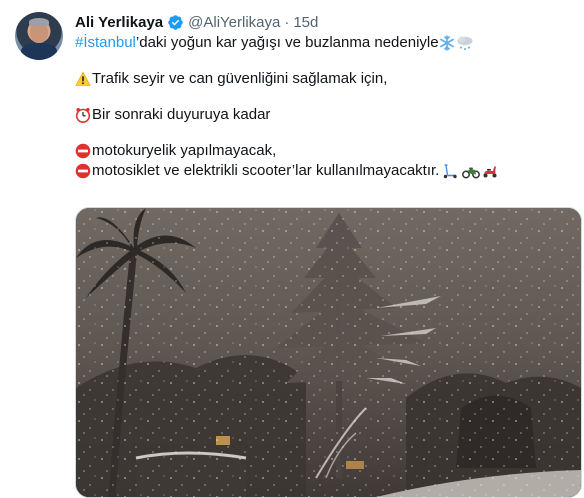 The image size is (584, 498). What do you see at coordinates (175, 22) in the screenshot?
I see `verified-badge-icon` at bounding box center [175, 22].